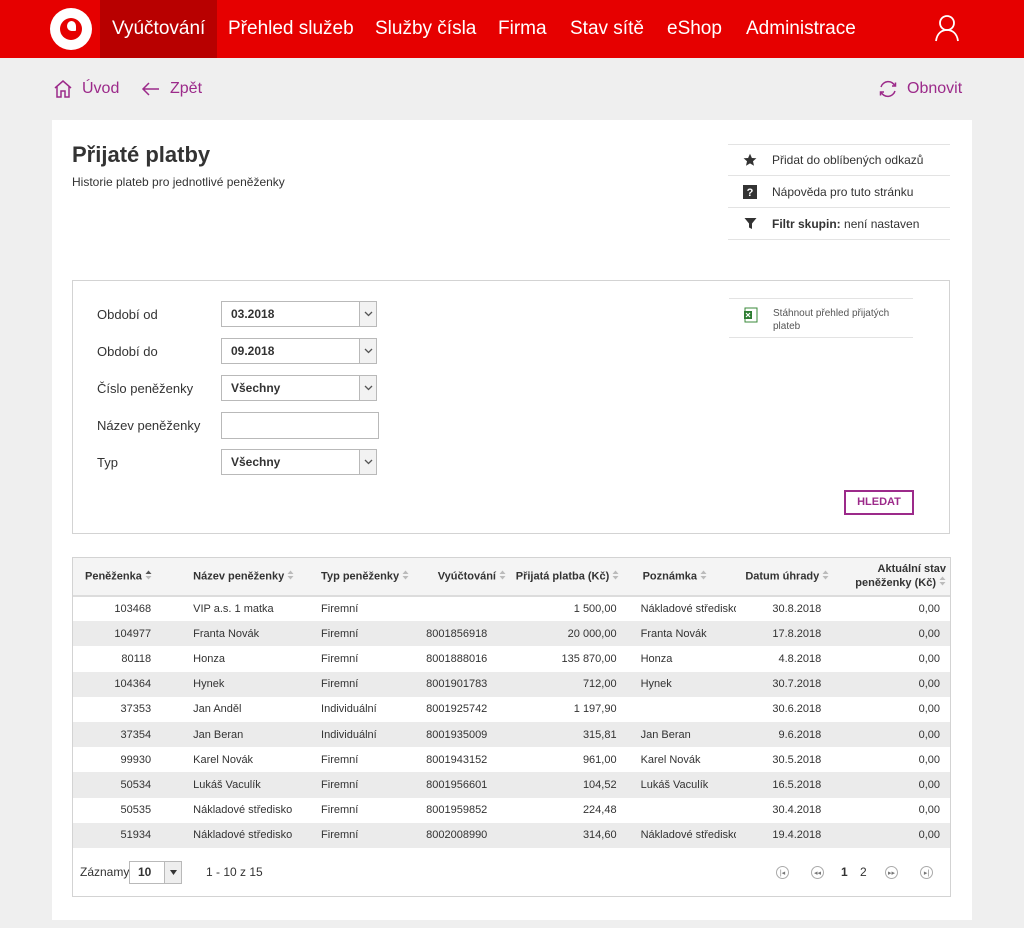  What do you see at coordinates (782, 872) in the screenshot?
I see `first-page-icon: |◂` at bounding box center [782, 872].